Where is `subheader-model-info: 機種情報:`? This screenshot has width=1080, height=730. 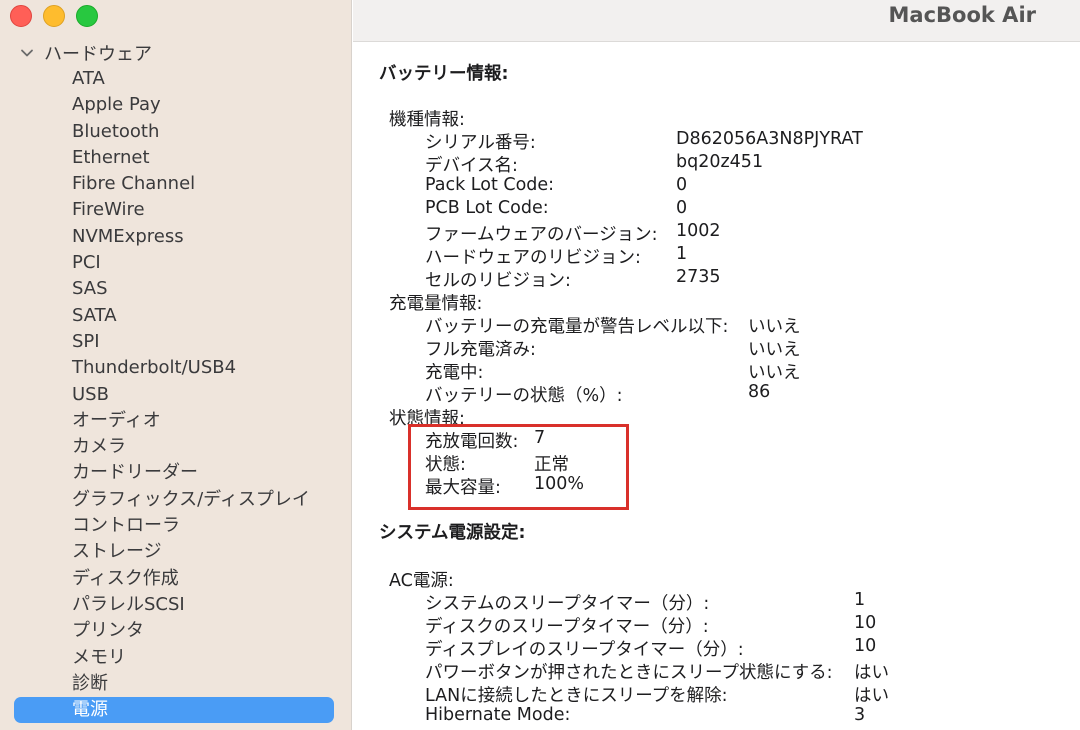
subheader-model-info: 機種情報: is located at coordinates (427, 120).